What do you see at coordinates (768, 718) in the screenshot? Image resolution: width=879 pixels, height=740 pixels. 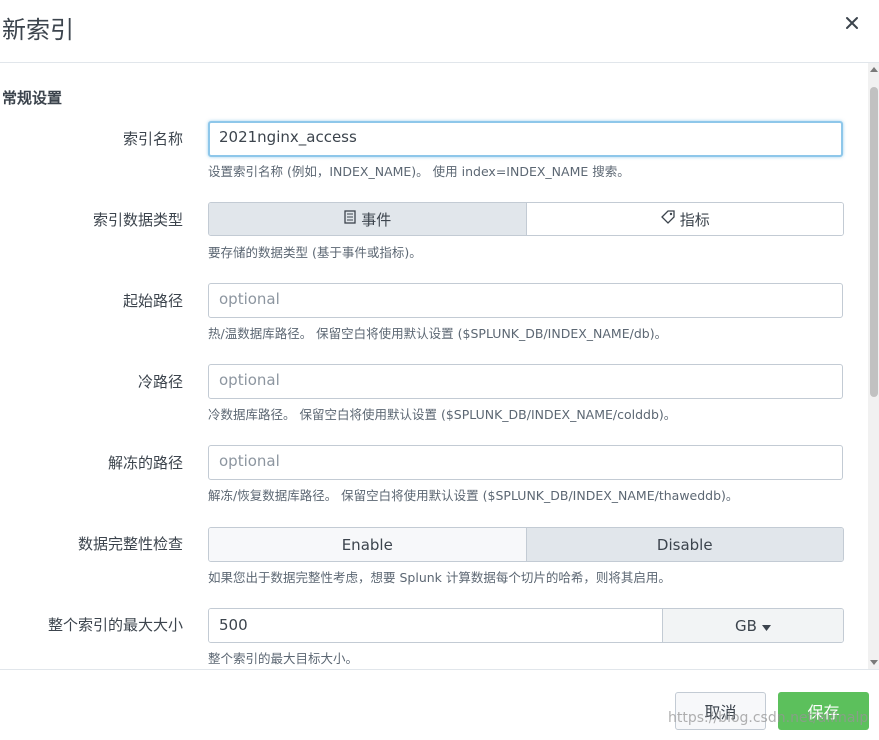 I see `watermark: https://blog.csdn.net/allinalp` at bounding box center [768, 718].